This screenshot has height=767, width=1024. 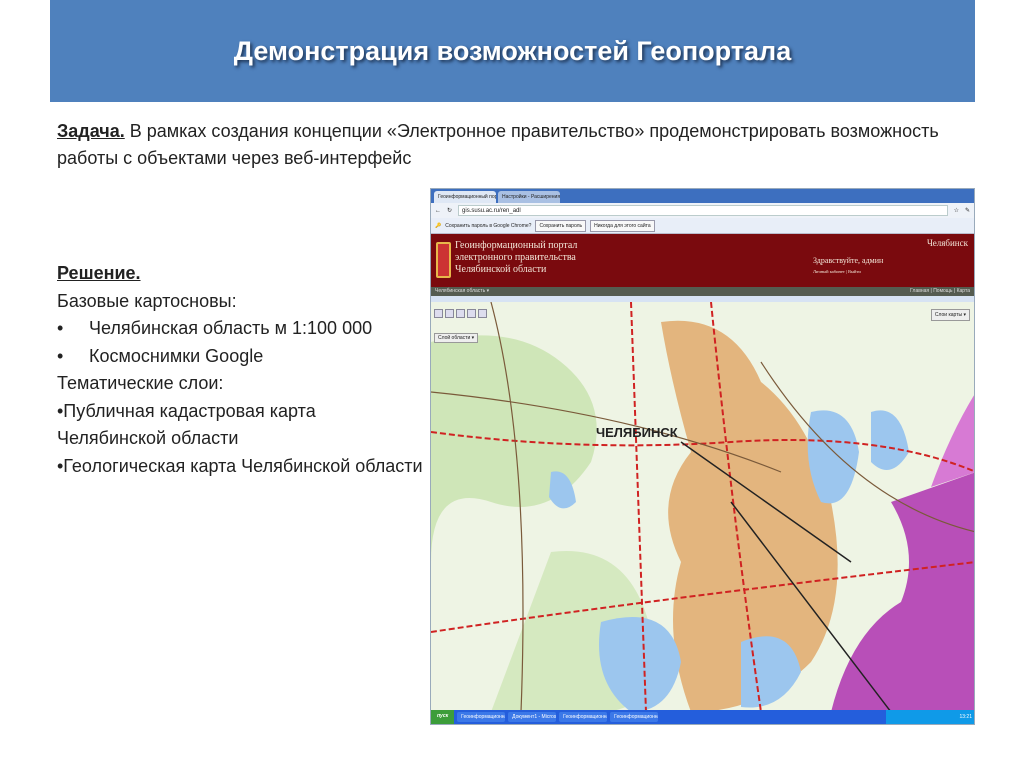 I want to click on print-icon, so click(x=482, y=313).